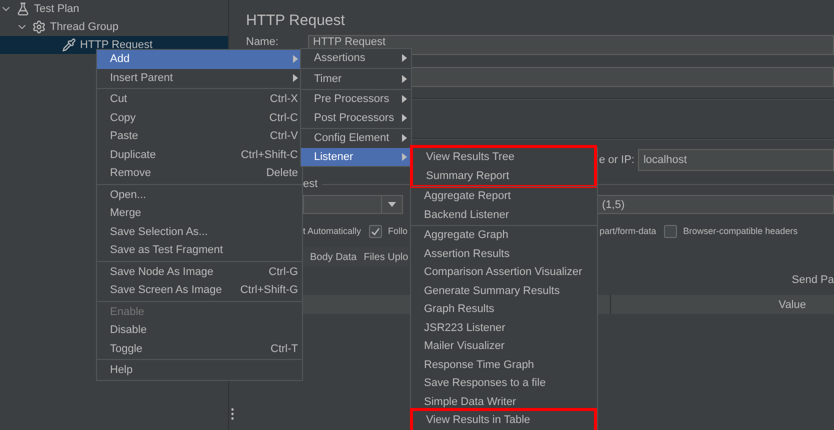  What do you see at coordinates (504, 253) in the screenshot?
I see `menu-item: Assertion Results` at bounding box center [504, 253].